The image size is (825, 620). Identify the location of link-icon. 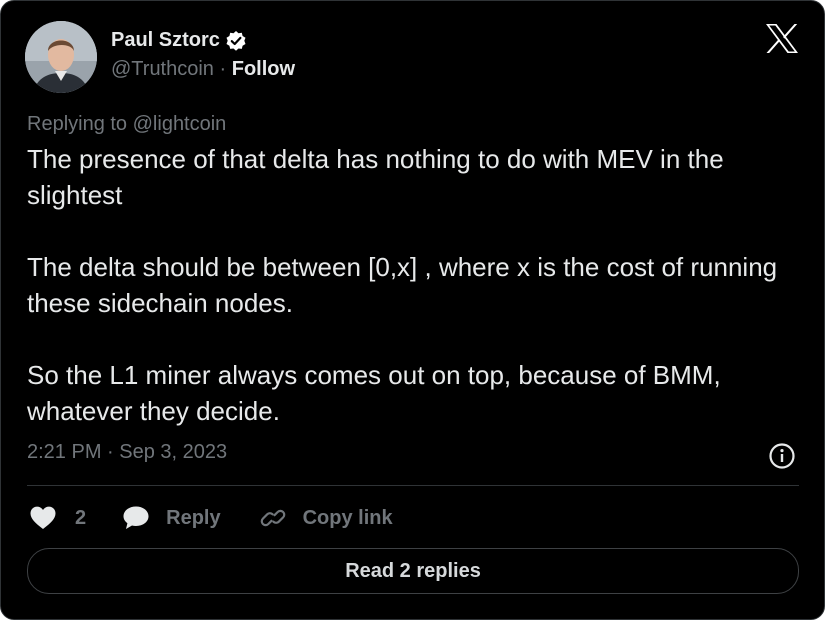
(273, 518).